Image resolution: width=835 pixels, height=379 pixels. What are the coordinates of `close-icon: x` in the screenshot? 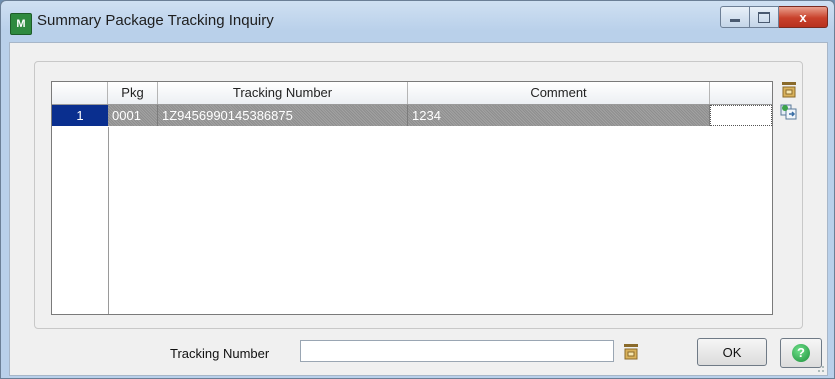 It's located at (803, 17).